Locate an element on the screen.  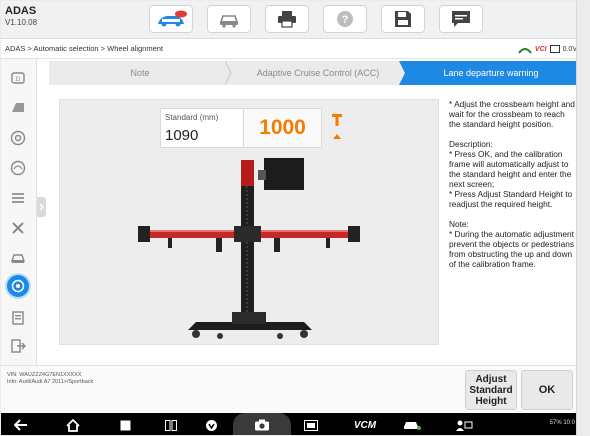
sidebar-item-report is located at coordinates (18, 318).